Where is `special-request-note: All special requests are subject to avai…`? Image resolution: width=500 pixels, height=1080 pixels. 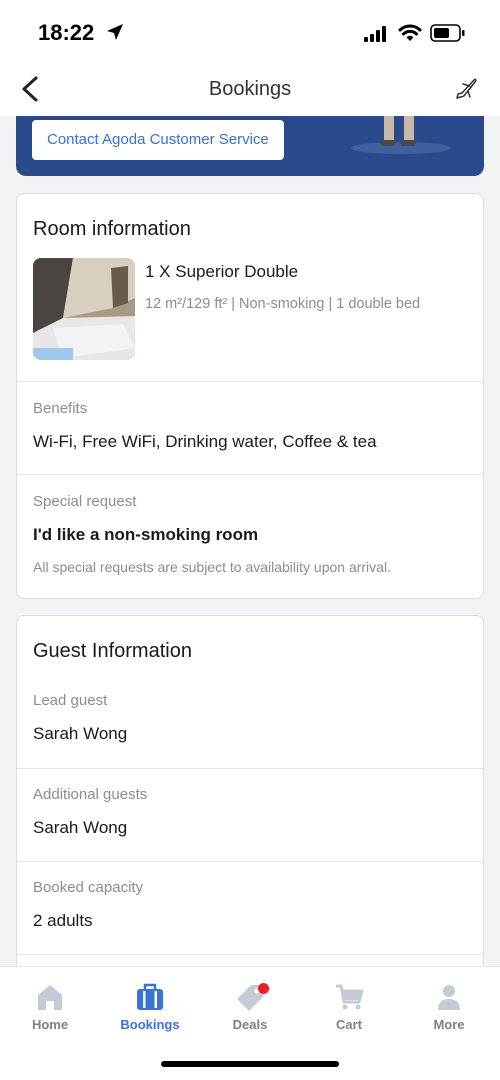
special-request-note: All special requests are subject to avai… is located at coordinates (212, 567).